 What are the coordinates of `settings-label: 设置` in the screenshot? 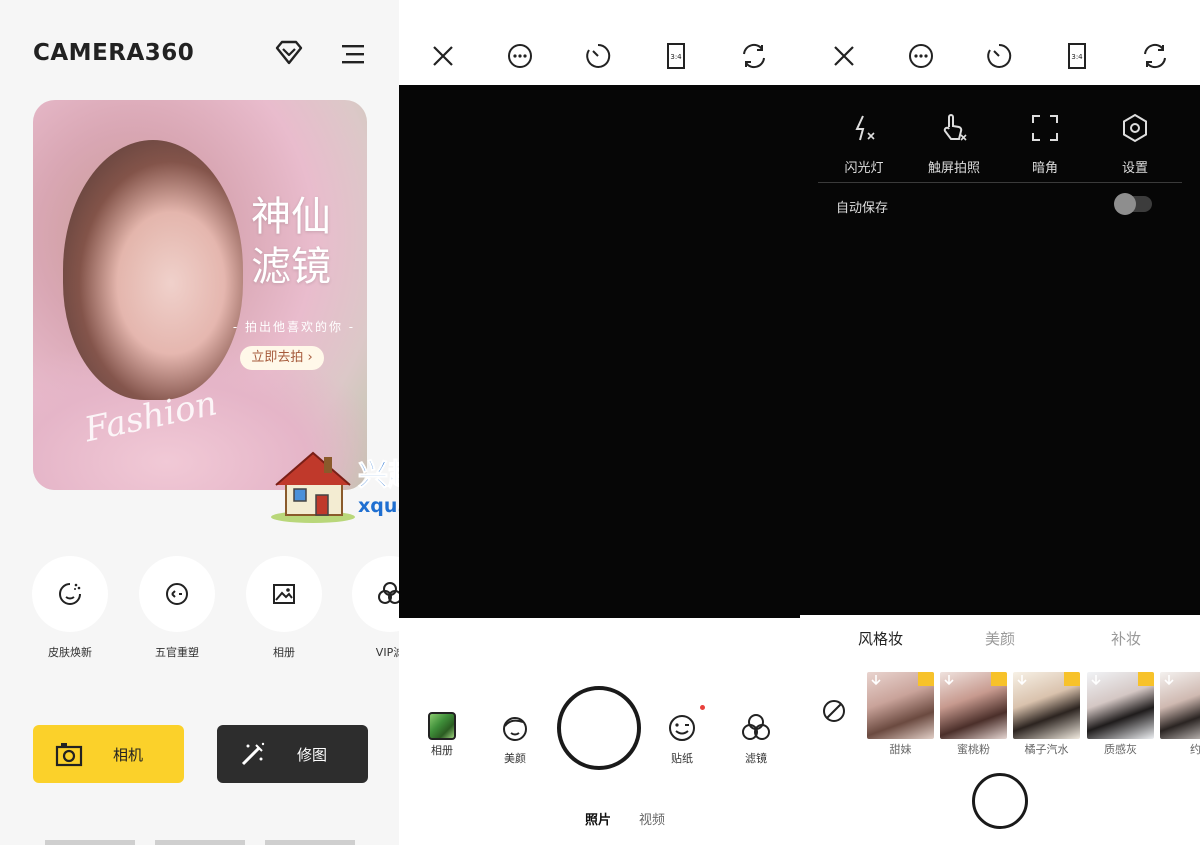 It's located at (1134, 168).